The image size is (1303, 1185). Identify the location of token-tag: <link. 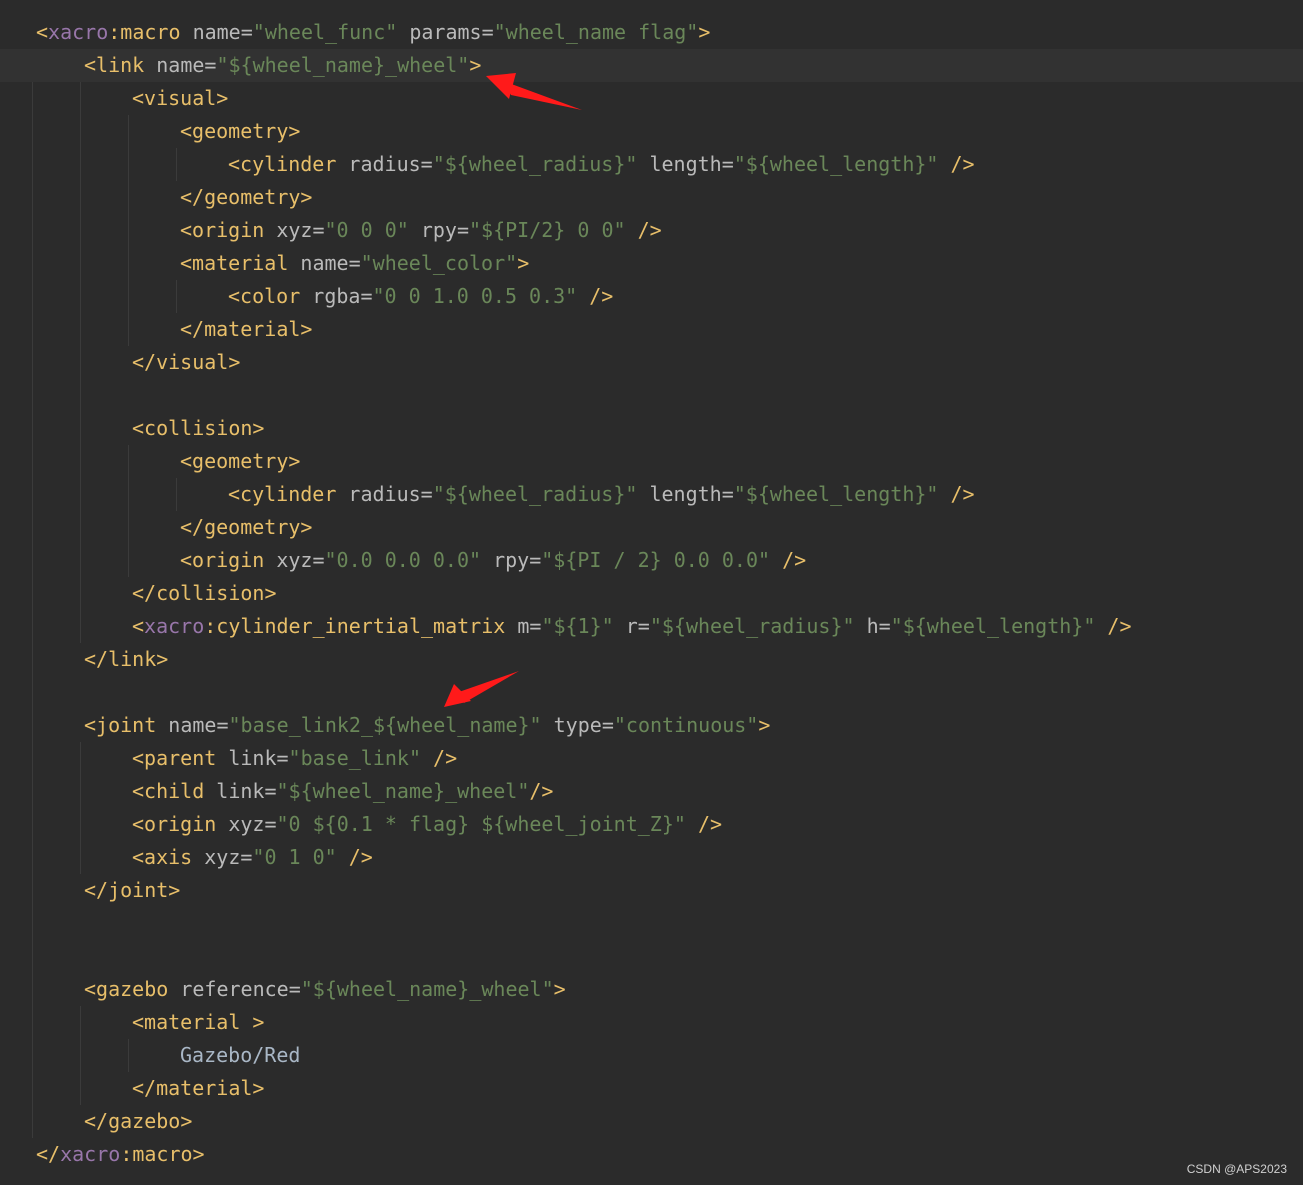
(120, 65).